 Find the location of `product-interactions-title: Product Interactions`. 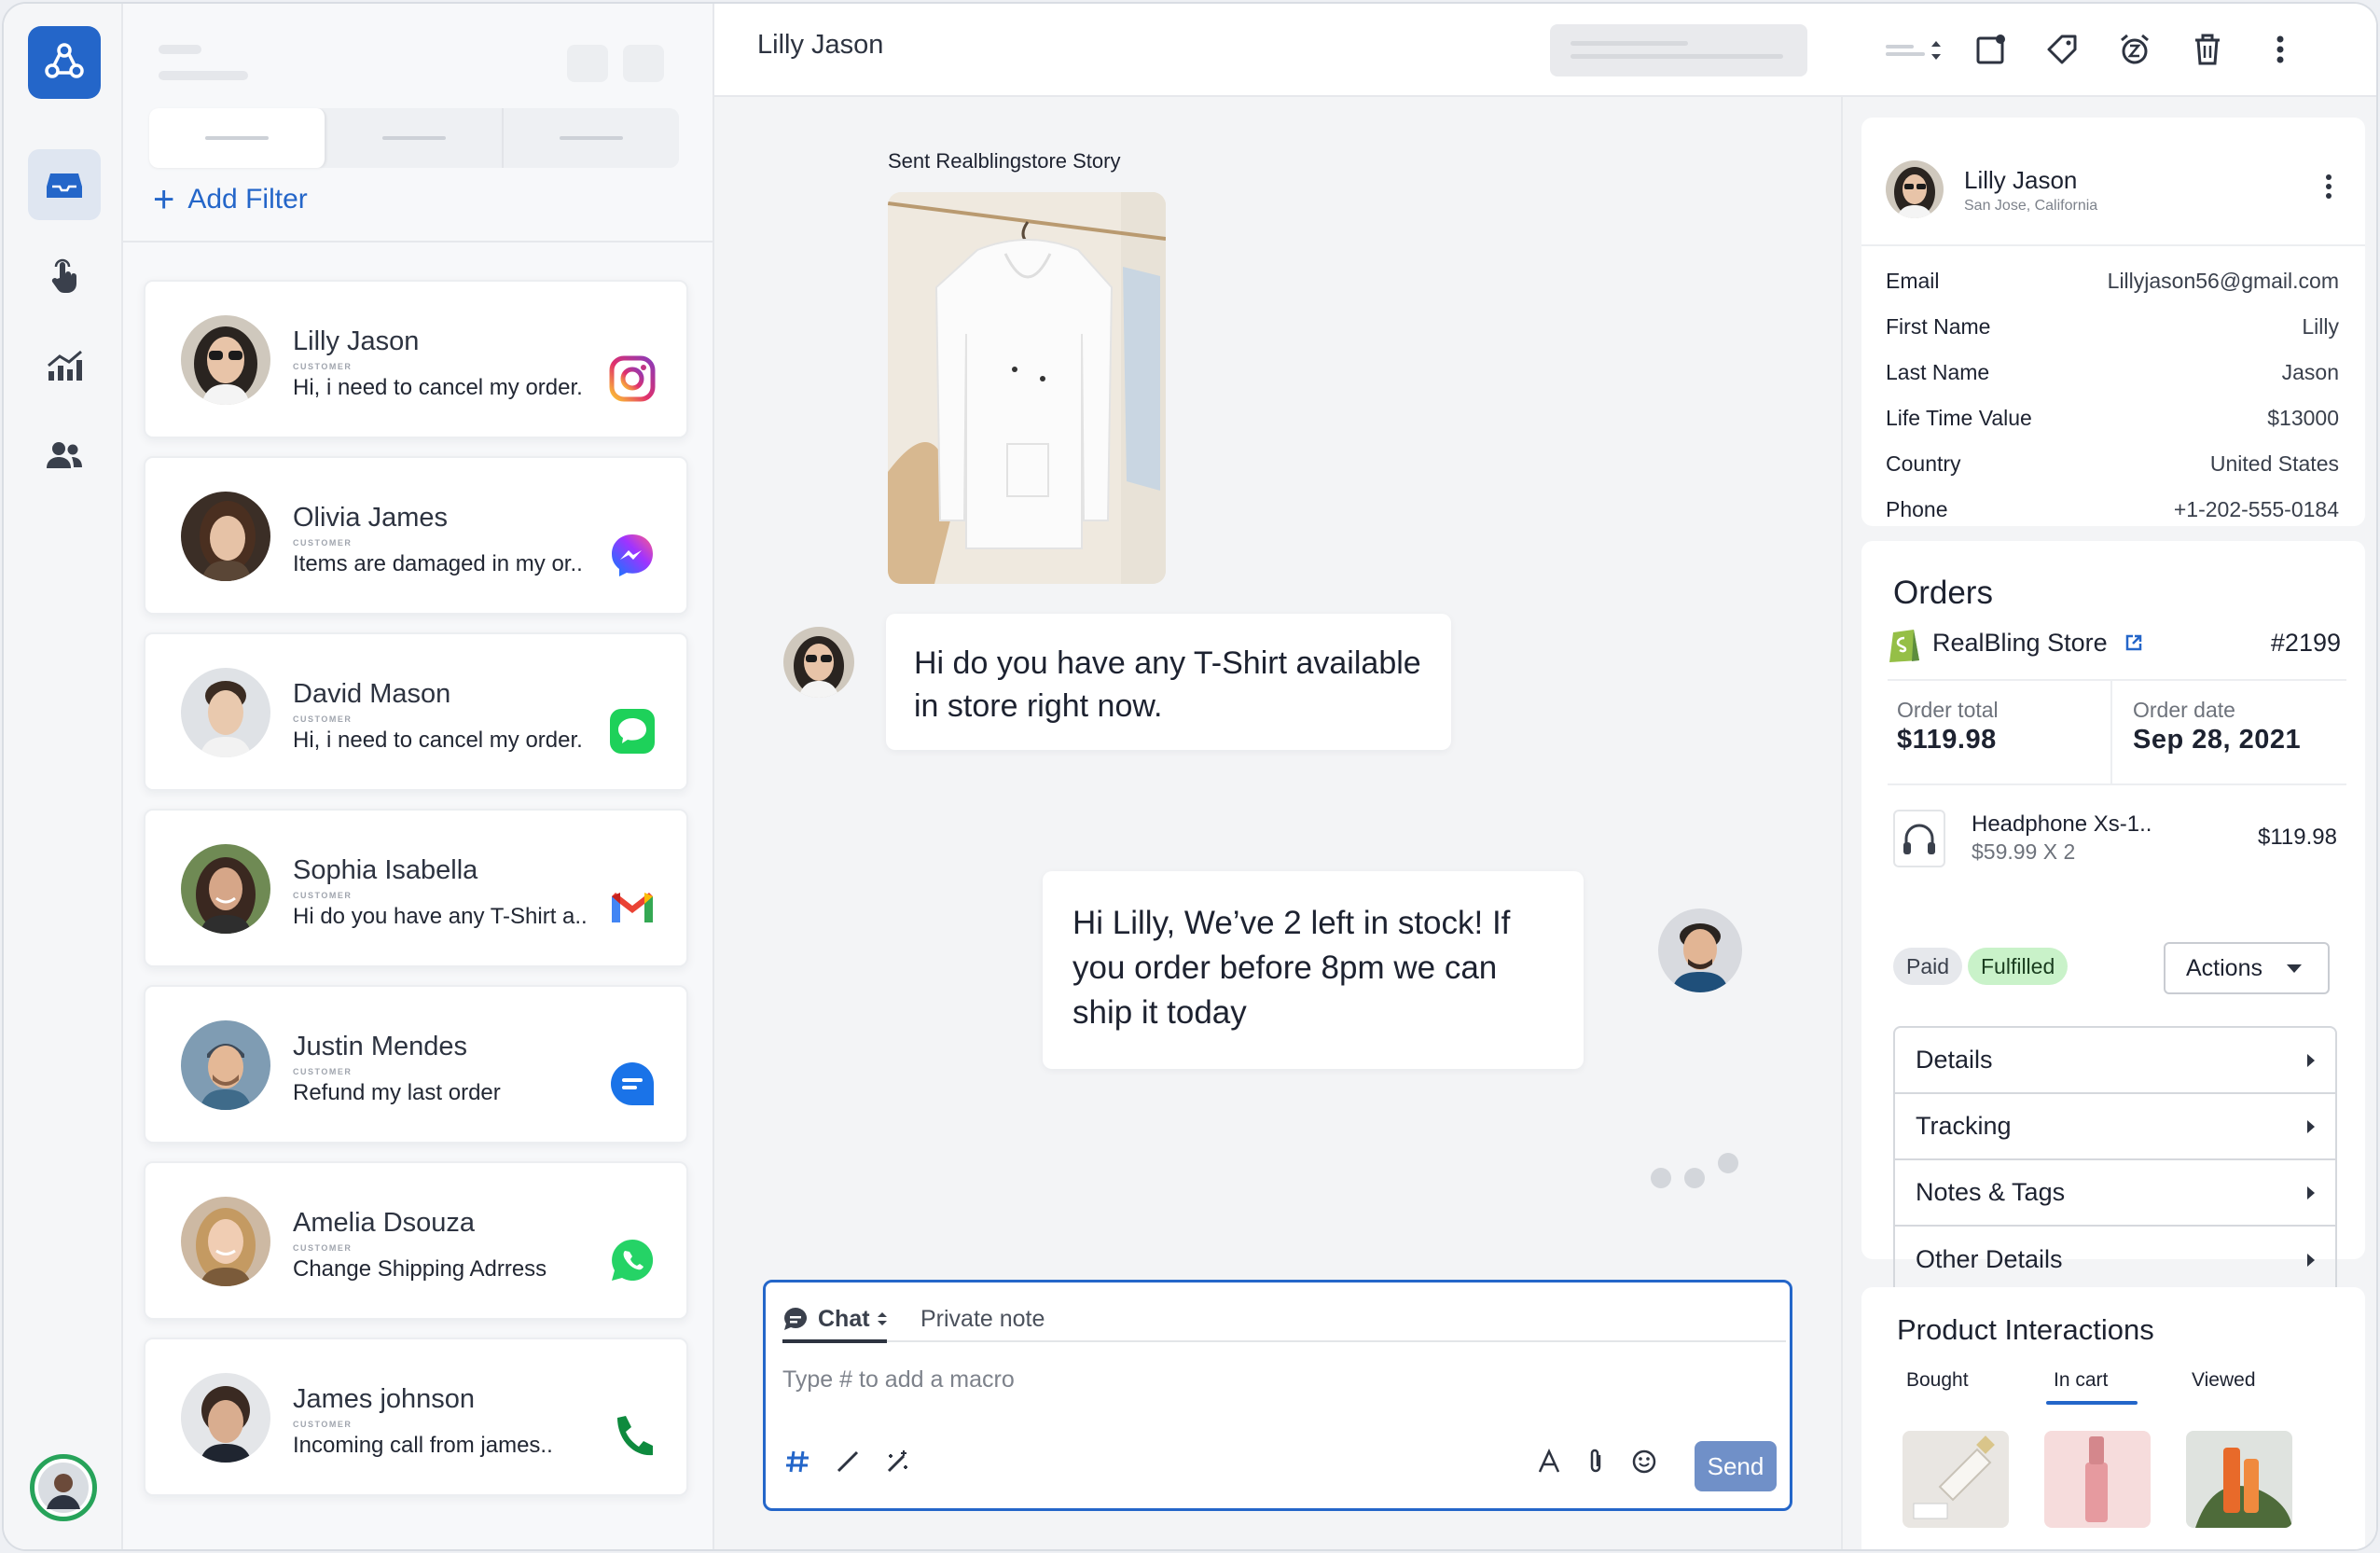

product-interactions-title: Product Interactions is located at coordinates (2025, 1329).